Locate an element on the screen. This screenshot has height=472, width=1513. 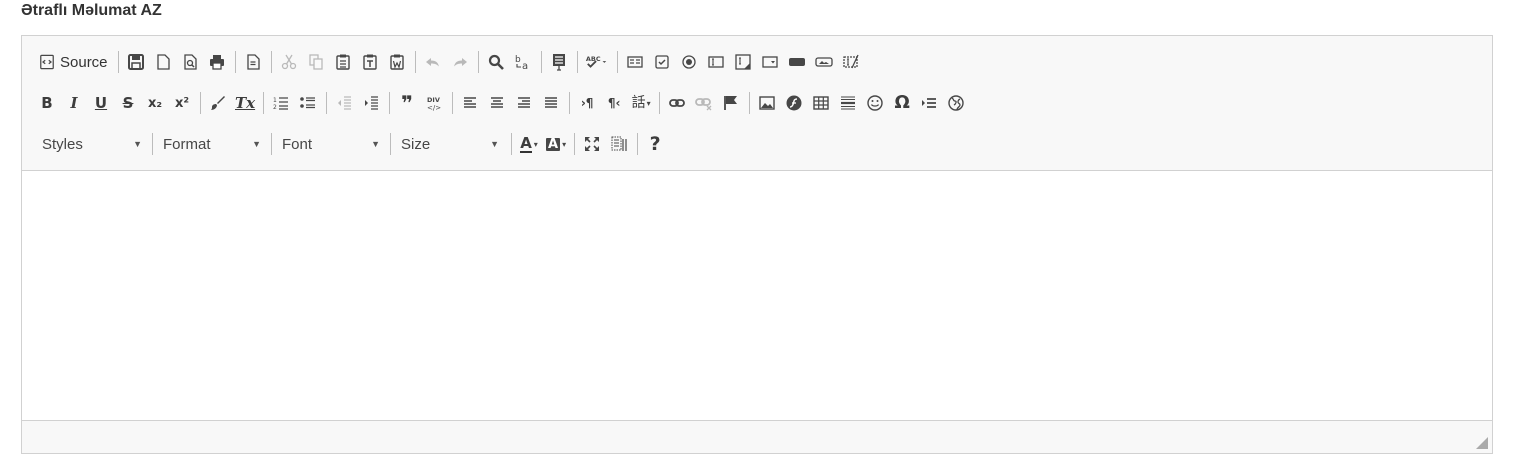
flash-button is located at coordinates (794, 103).